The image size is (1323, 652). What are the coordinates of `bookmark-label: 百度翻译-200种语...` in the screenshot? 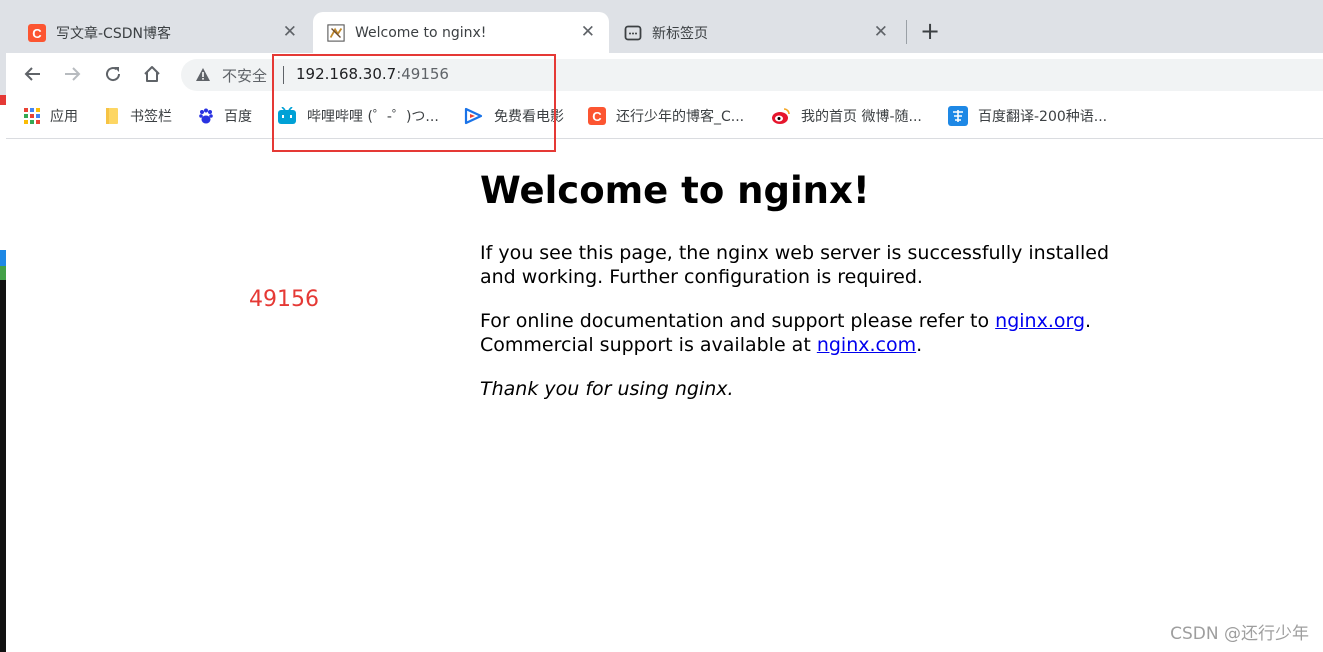 It's located at (1043, 117).